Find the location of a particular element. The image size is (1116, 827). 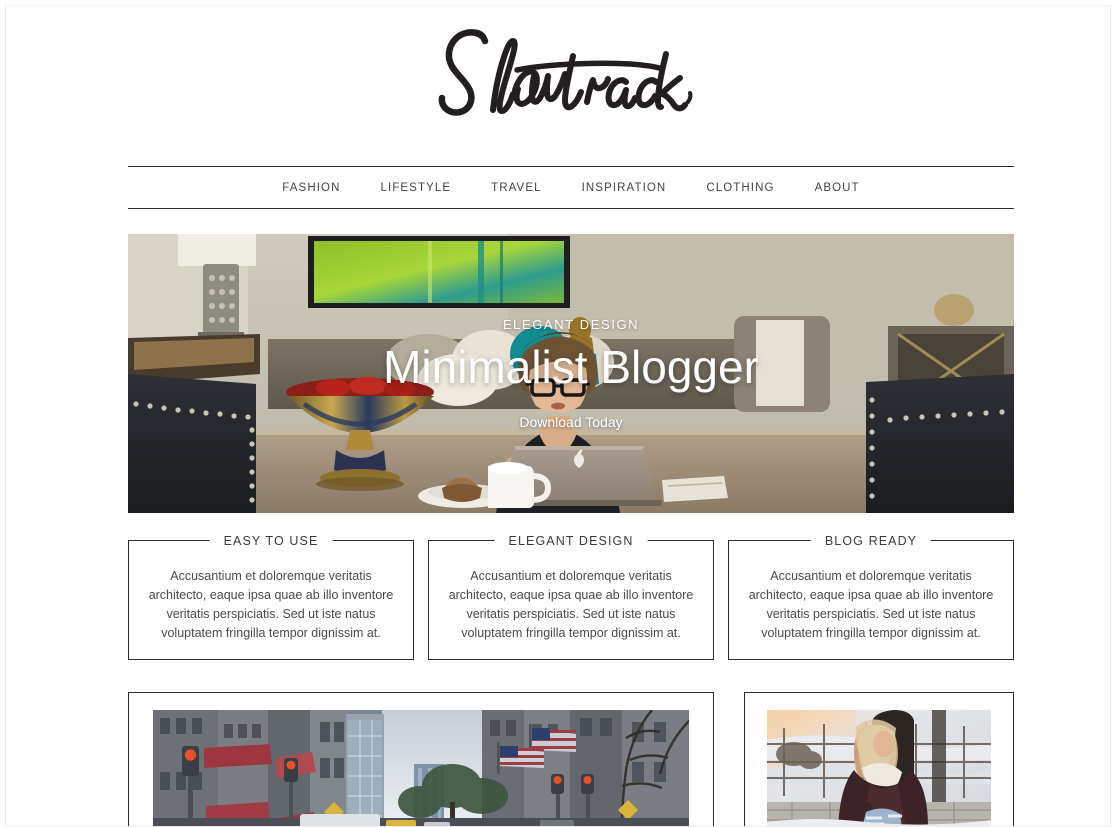

post-card-winter-portrait is located at coordinates (879, 759).